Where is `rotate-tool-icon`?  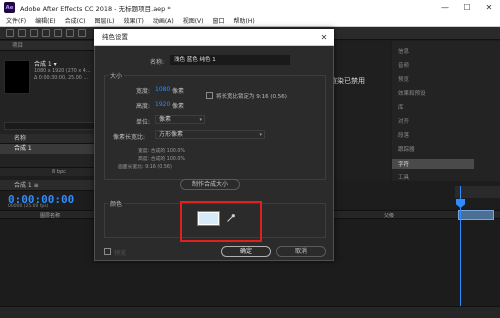 rotate-tool-icon is located at coordinates (58, 33).